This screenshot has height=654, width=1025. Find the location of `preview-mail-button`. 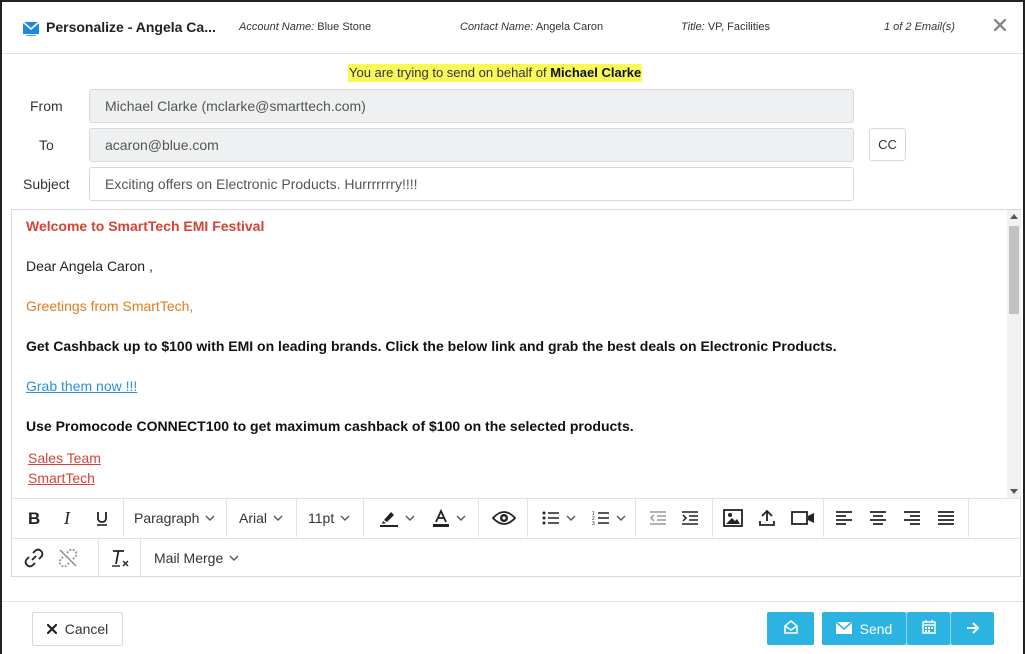

preview-mail-button is located at coordinates (790, 628).